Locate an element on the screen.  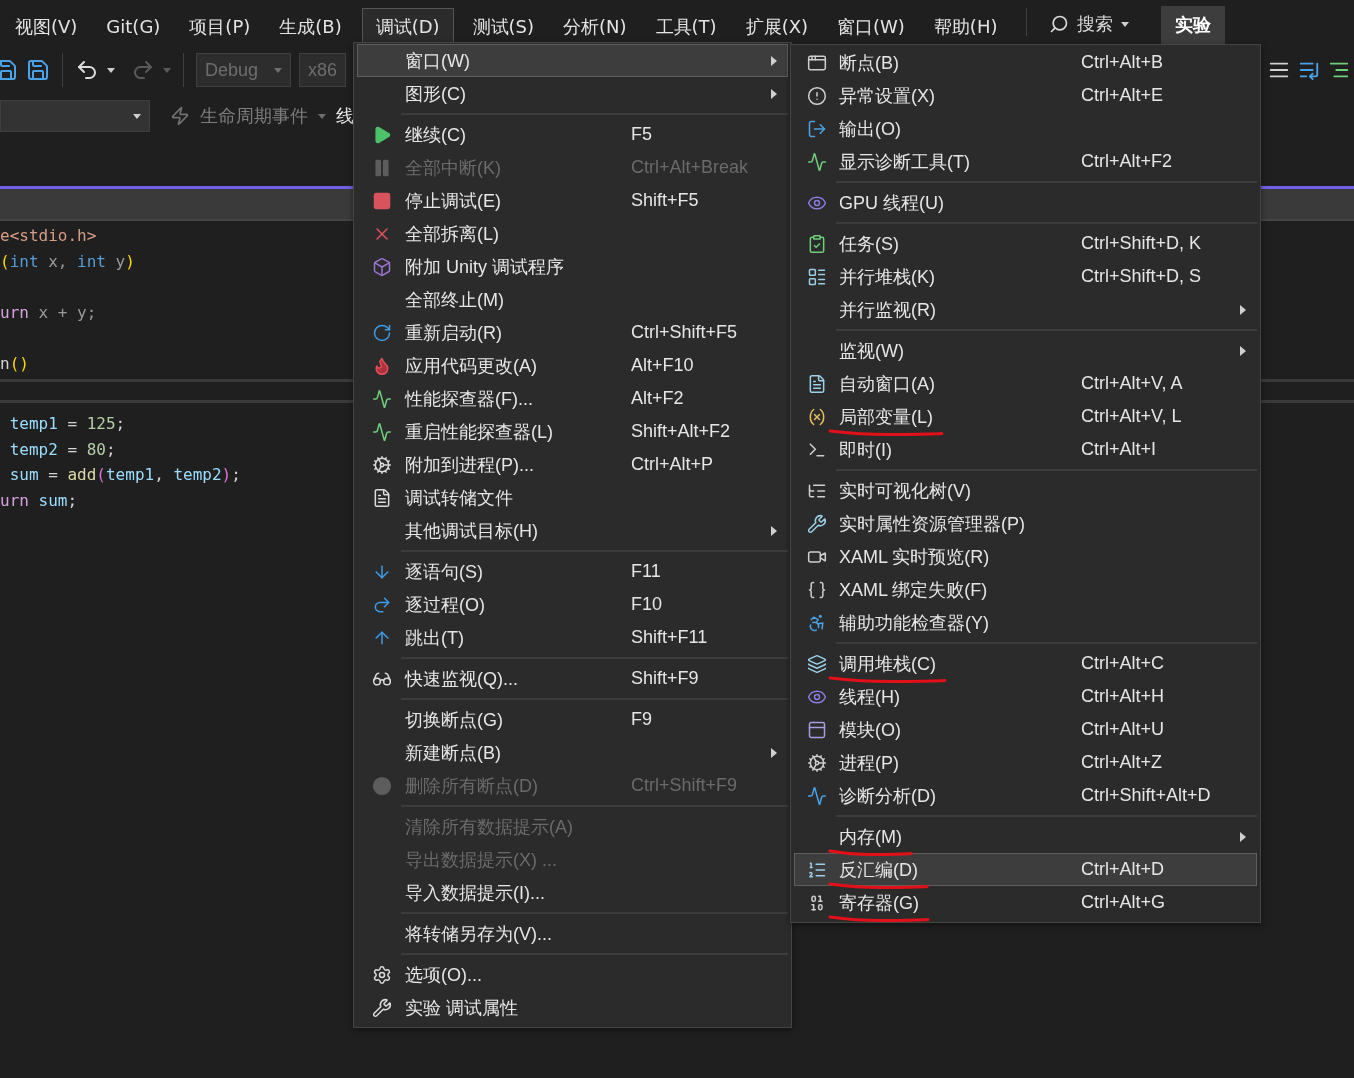
menu-item: 性能探查器(F)... Alt+F2 is located at coordinates (572, 398).